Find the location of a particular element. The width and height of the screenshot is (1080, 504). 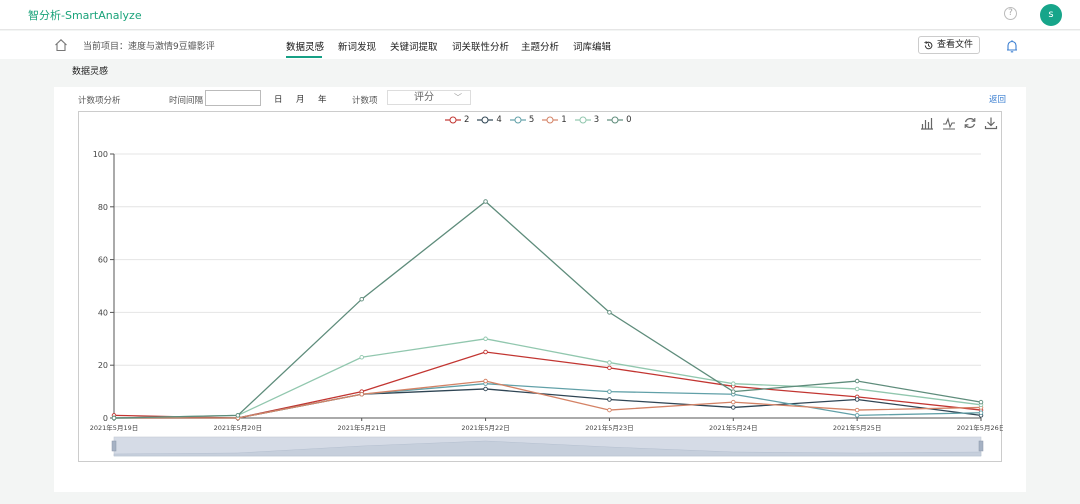

interval-label: 时间间隔 is located at coordinates (186, 101).